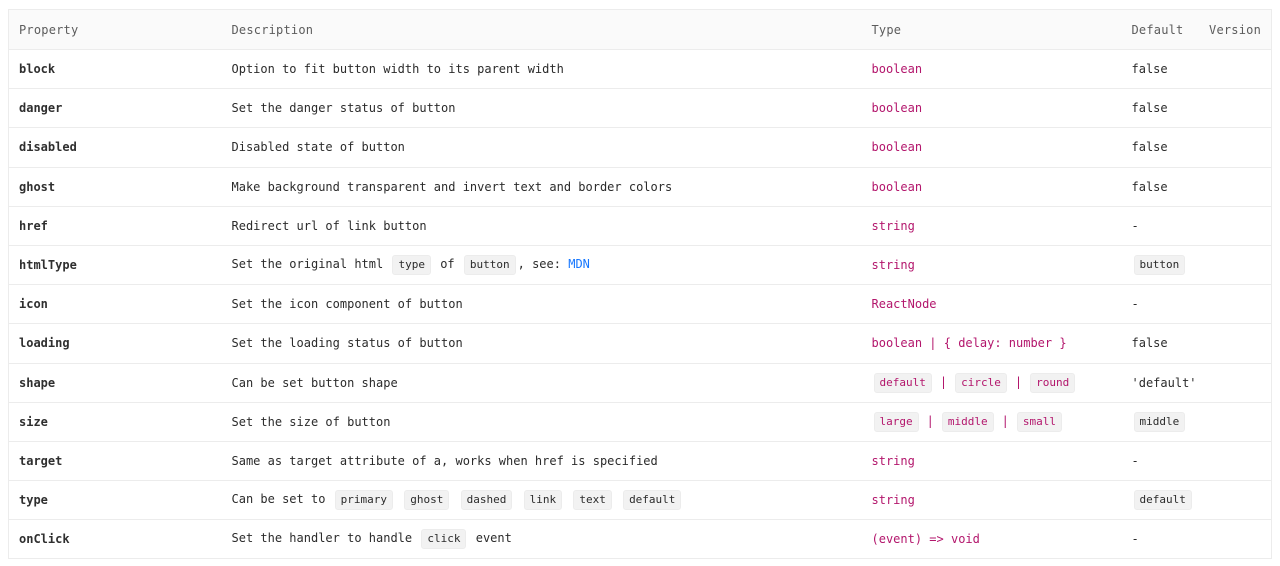  Describe the element at coordinates (115, 29) in the screenshot. I see `header-property: Property` at that location.